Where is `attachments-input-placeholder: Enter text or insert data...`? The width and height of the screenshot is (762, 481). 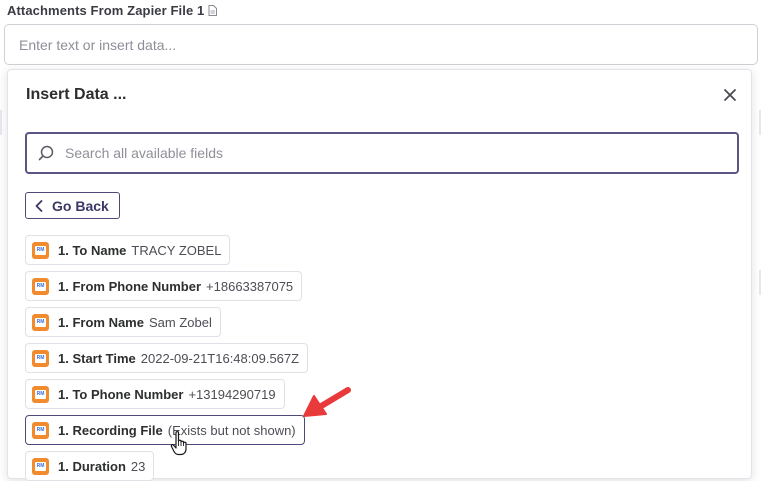
attachments-input-placeholder: Enter text or insert data... is located at coordinates (98, 44).